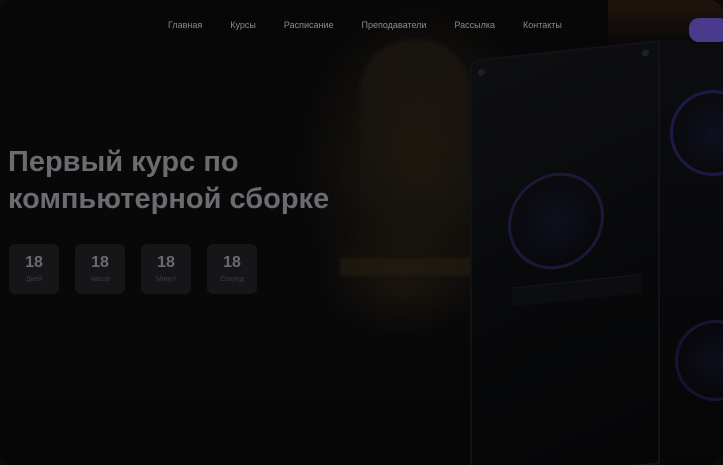 The width and height of the screenshot is (723, 465). Describe the element at coordinates (243, 25) in the screenshot. I see `nav-item-courses: Курсы` at that location.